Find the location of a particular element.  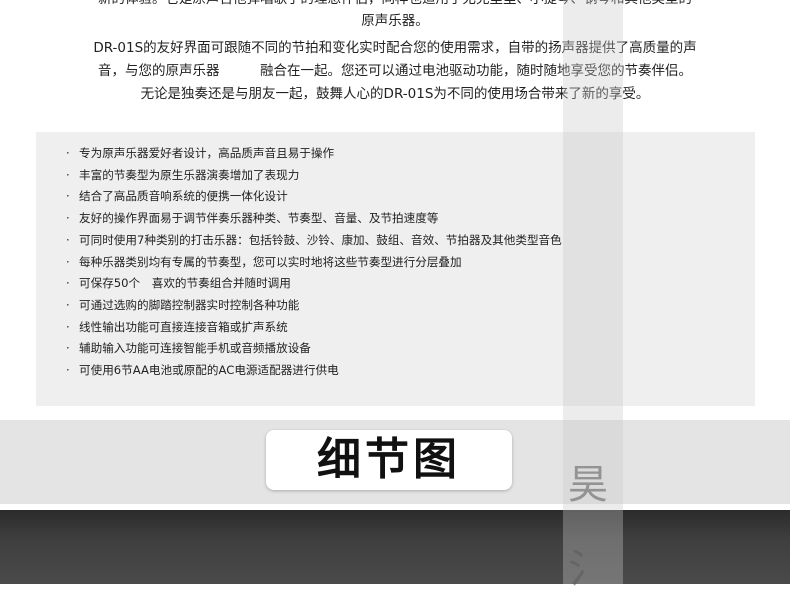

watermark-text: 氵 is located at coordinates (588, 569).